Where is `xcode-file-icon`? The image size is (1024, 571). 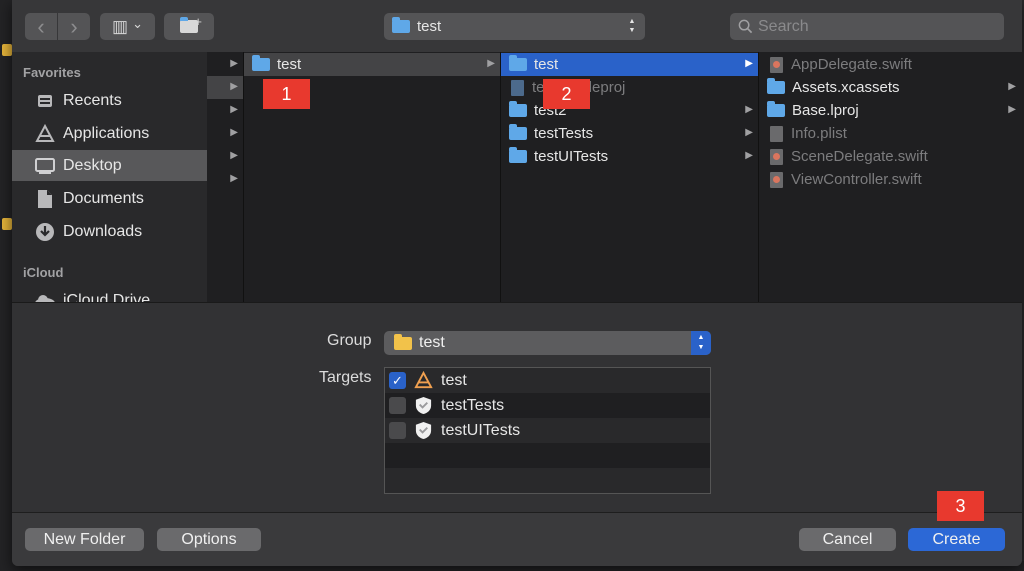
xcode-file-icon is located at coordinates (7, 224).